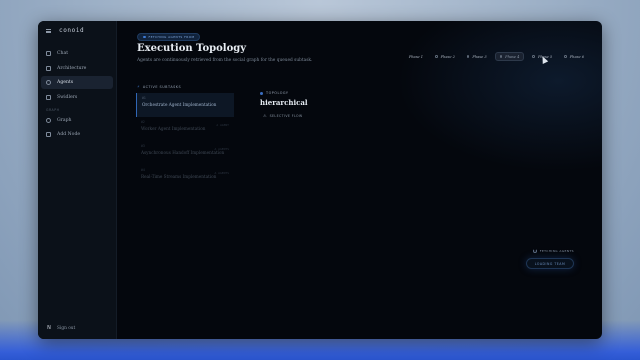 This screenshot has width=640, height=360. What do you see at coordinates (66, 328) in the screenshot?
I see `sign-out-label: Sign out` at bounding box center [66, 328].